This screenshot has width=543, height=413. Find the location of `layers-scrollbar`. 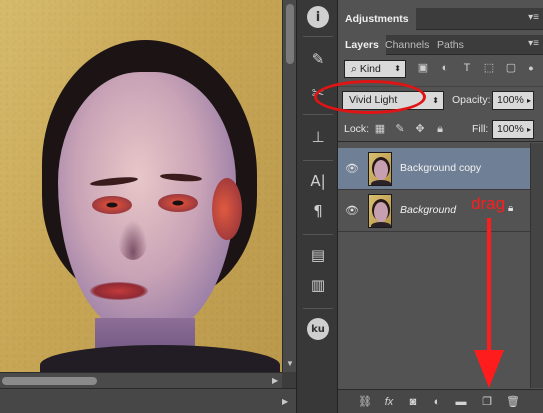

layers-scrollbar is located at coordinates (536, 265).